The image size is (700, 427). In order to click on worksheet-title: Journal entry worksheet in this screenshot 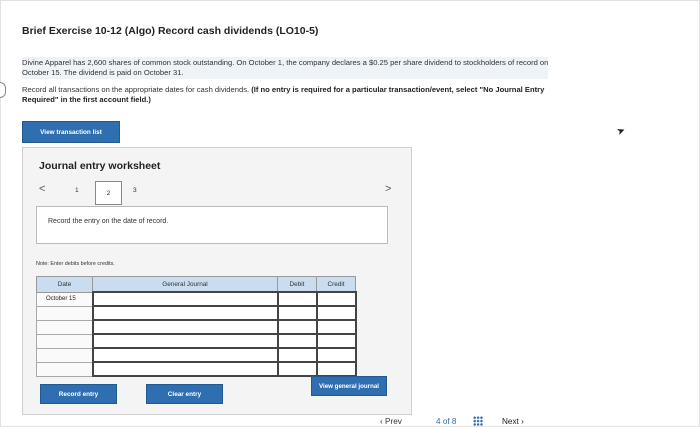, I will do `click(100, 166)`.